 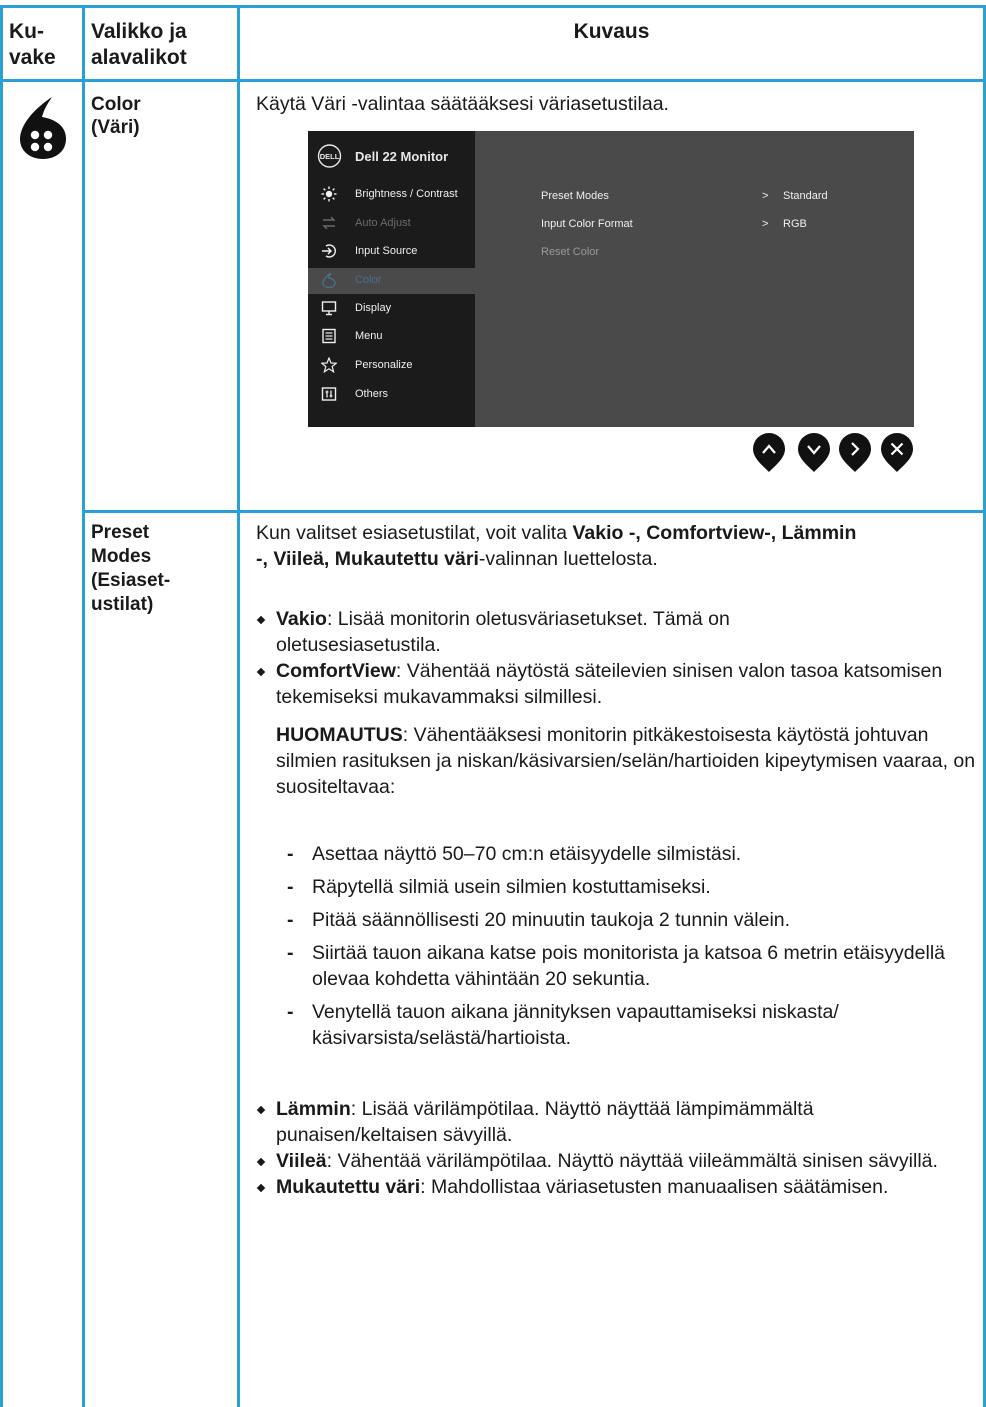 I want to click on close-icon, so click(x=897, y=453).